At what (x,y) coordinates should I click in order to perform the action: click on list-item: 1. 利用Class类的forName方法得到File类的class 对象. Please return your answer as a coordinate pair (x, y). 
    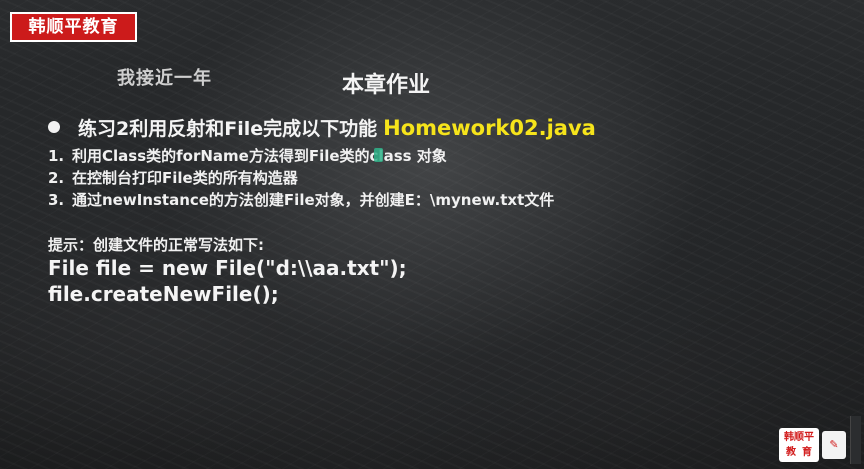
    Looking at the image, I should click on (301, 156).